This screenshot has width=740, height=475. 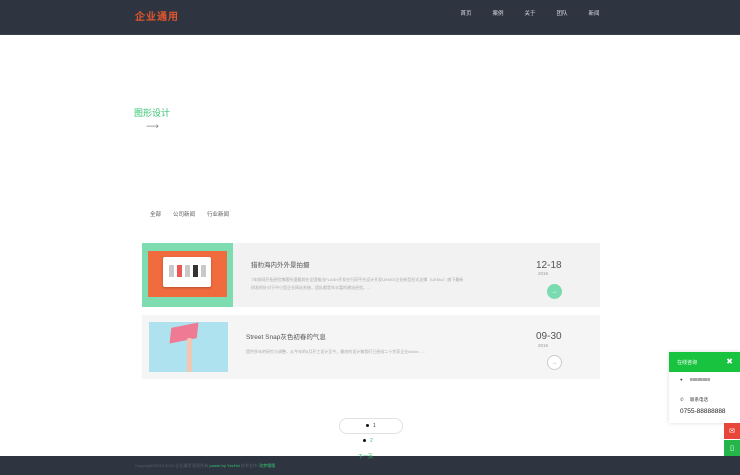 What do you see at coordinates (549, 336) in the screenshot?
I see `news-date: 09-30` at bounding box center [549, 336].